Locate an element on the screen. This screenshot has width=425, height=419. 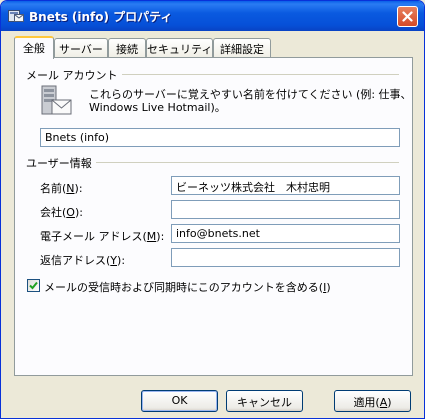
tab-servers-label: サーバー is located at coordinates (81, 49).